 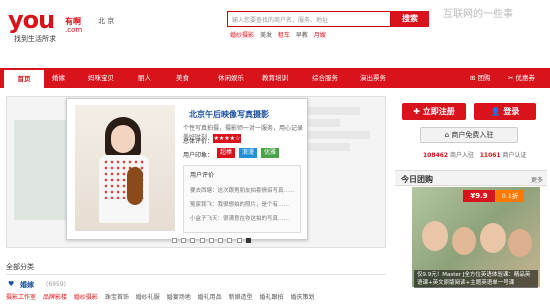 I want to click on category-wedding: 婚嫁, so click(x=27, y=285).